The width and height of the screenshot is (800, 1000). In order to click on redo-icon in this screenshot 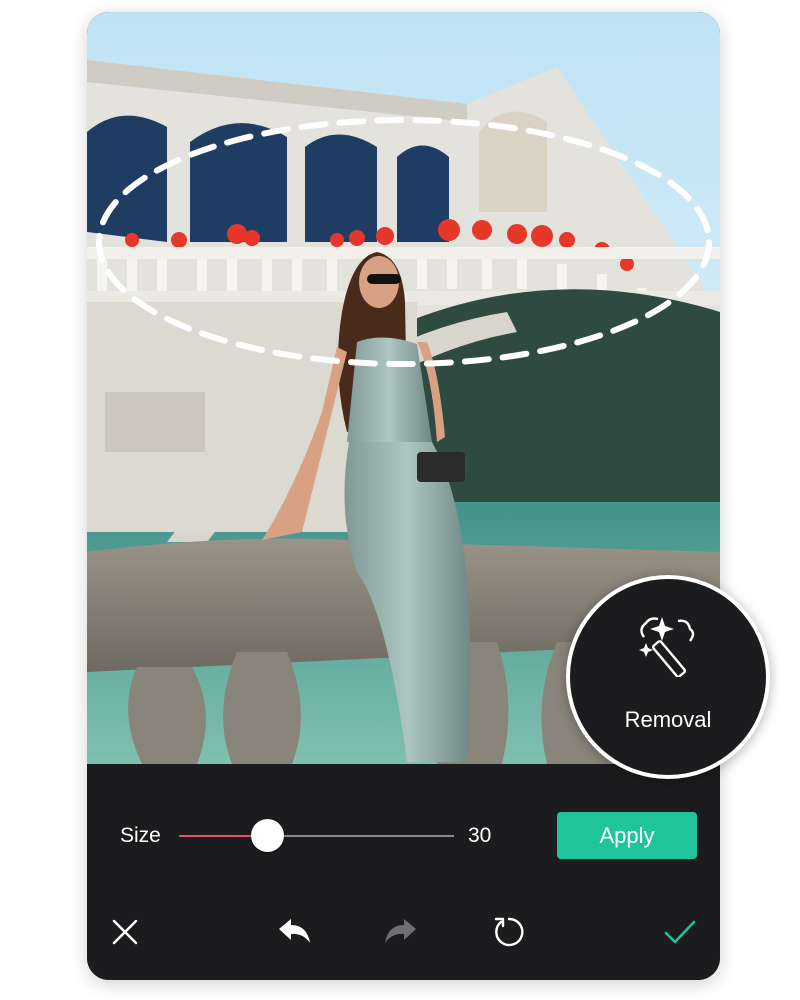, I will do `click(400, 931)`.